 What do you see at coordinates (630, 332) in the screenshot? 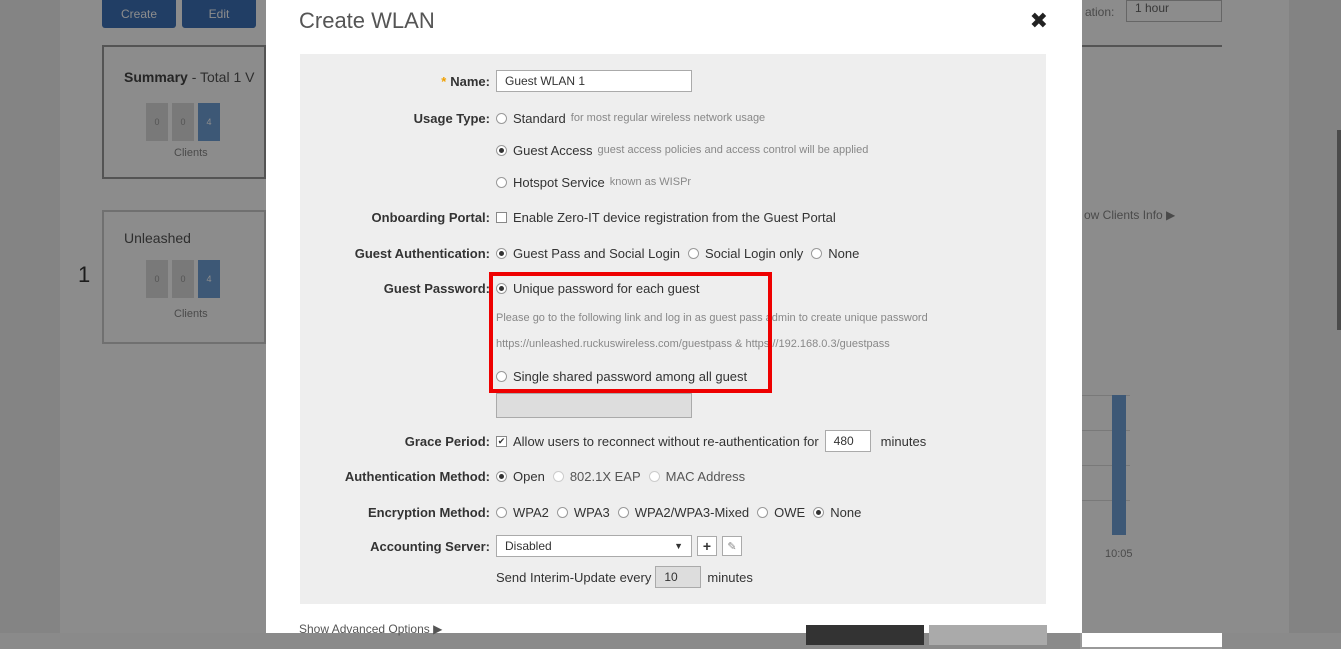
I see `highlight-box` at bounding box center [630, 332].